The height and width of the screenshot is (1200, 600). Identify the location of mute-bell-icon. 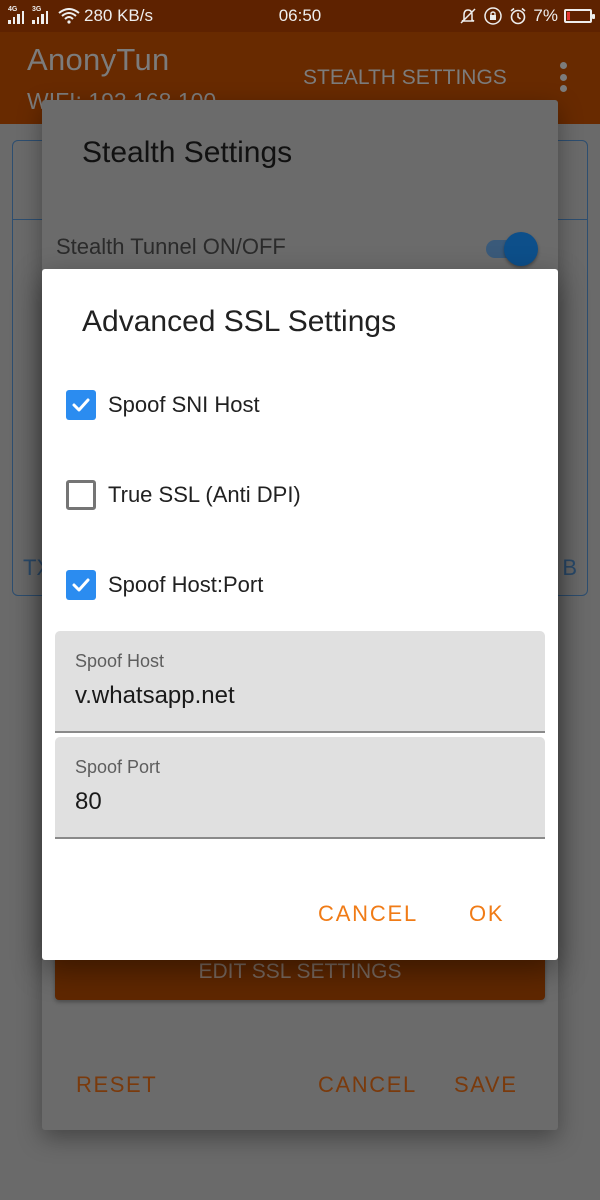
(468, 16).